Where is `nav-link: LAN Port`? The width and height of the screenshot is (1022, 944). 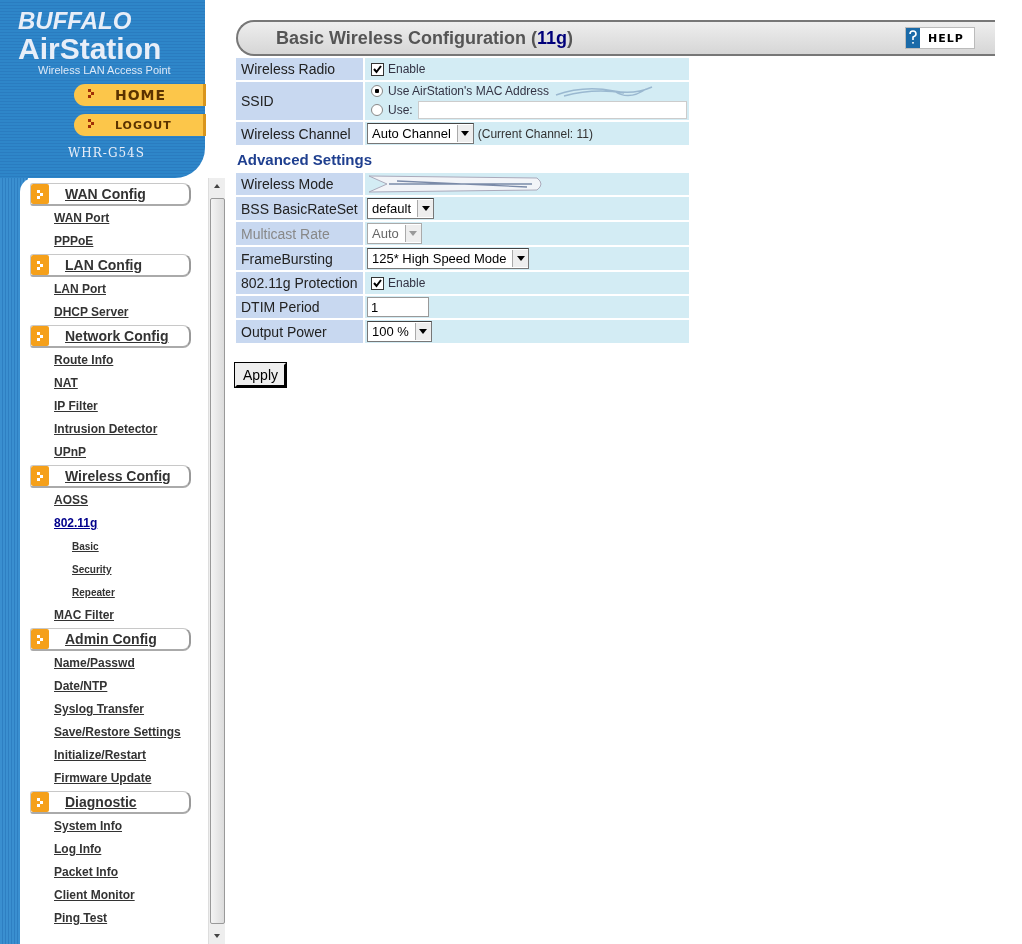 nav-link: LAN Port is located at coordinates (80, 289).